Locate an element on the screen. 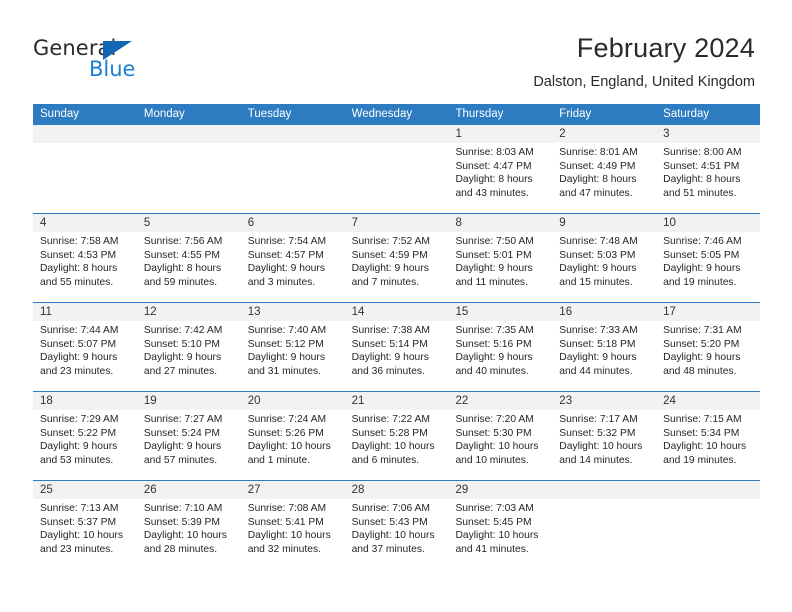 This screenshot has height=612, width=792. day-info-line: and 23 minutes. is located at coordinates (77, 549).